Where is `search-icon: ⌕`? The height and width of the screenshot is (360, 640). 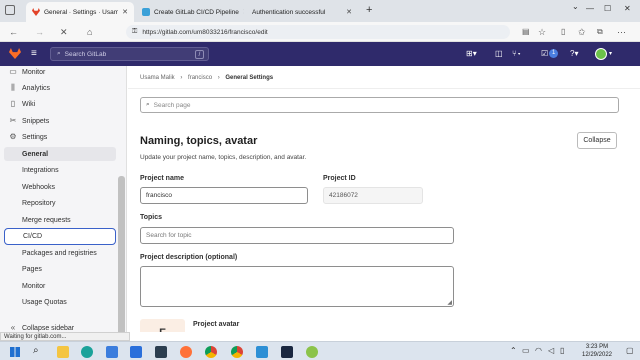
search-icon: ⌕ is located at coordinates (36, 350).